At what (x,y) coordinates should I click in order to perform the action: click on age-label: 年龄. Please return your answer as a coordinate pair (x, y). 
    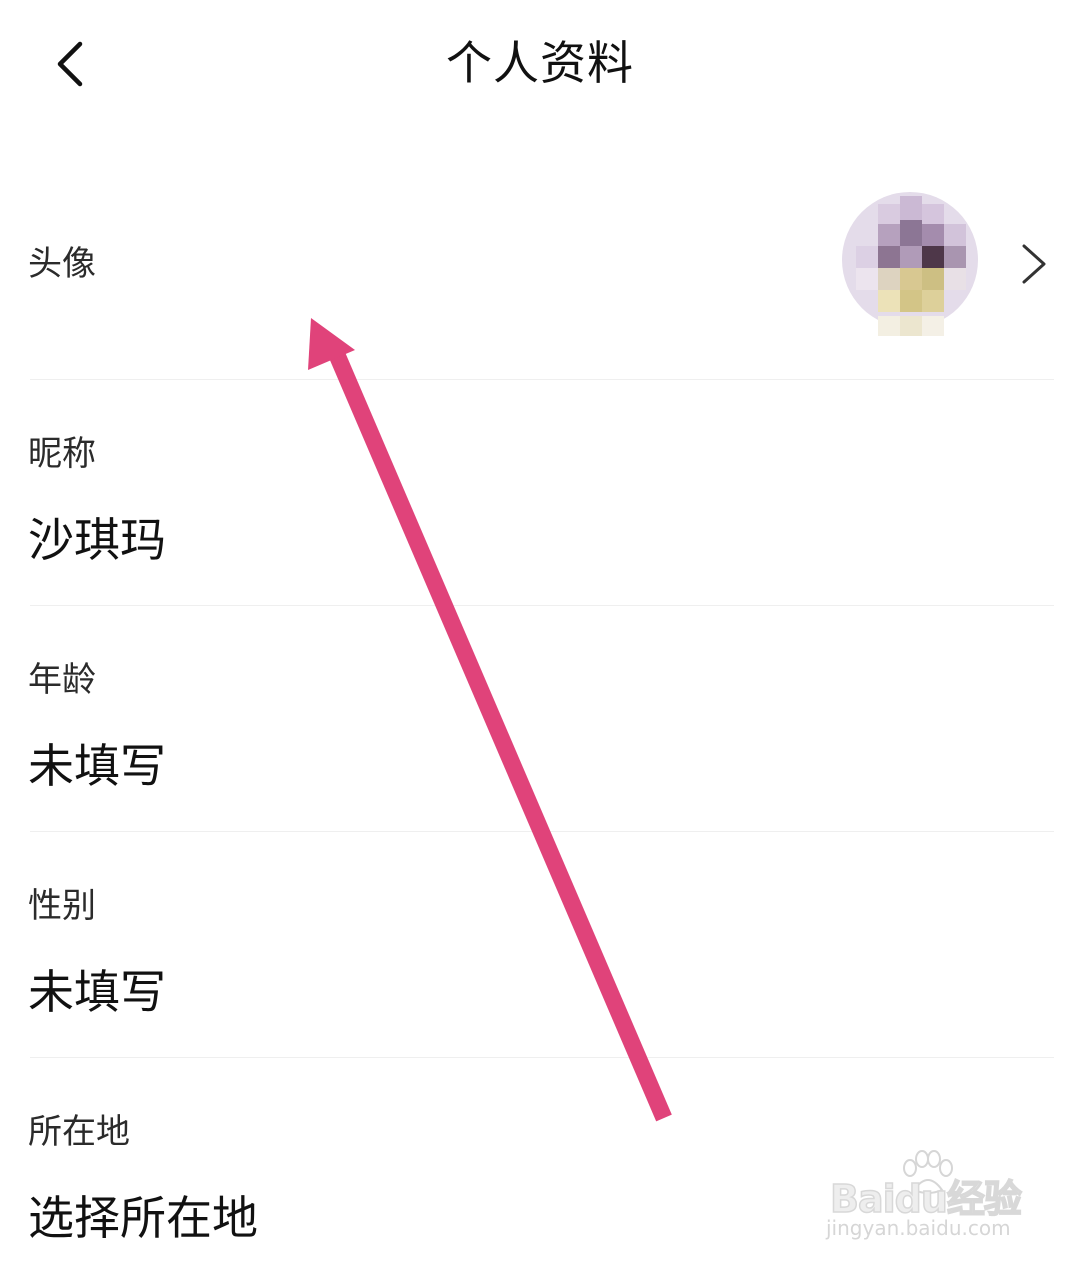
    Looking at the image, I should click on (62, 680).